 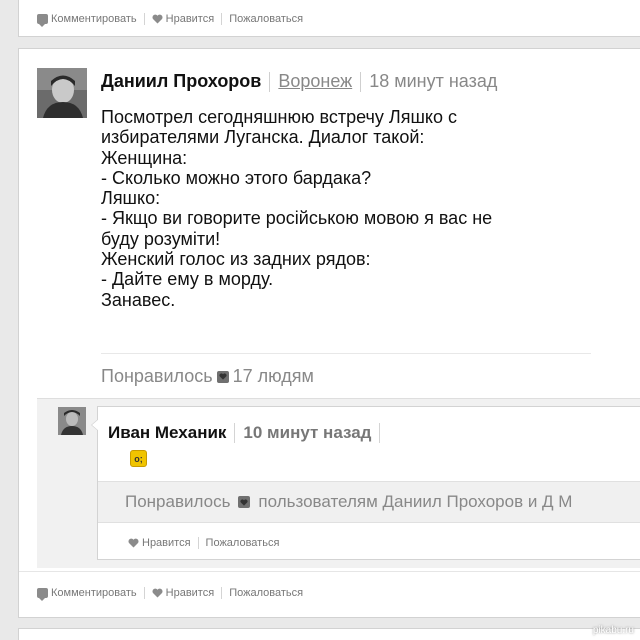 I want to click on post-actions: Комментировать Нравится Пожаловаться, so click(x=173, y=594).